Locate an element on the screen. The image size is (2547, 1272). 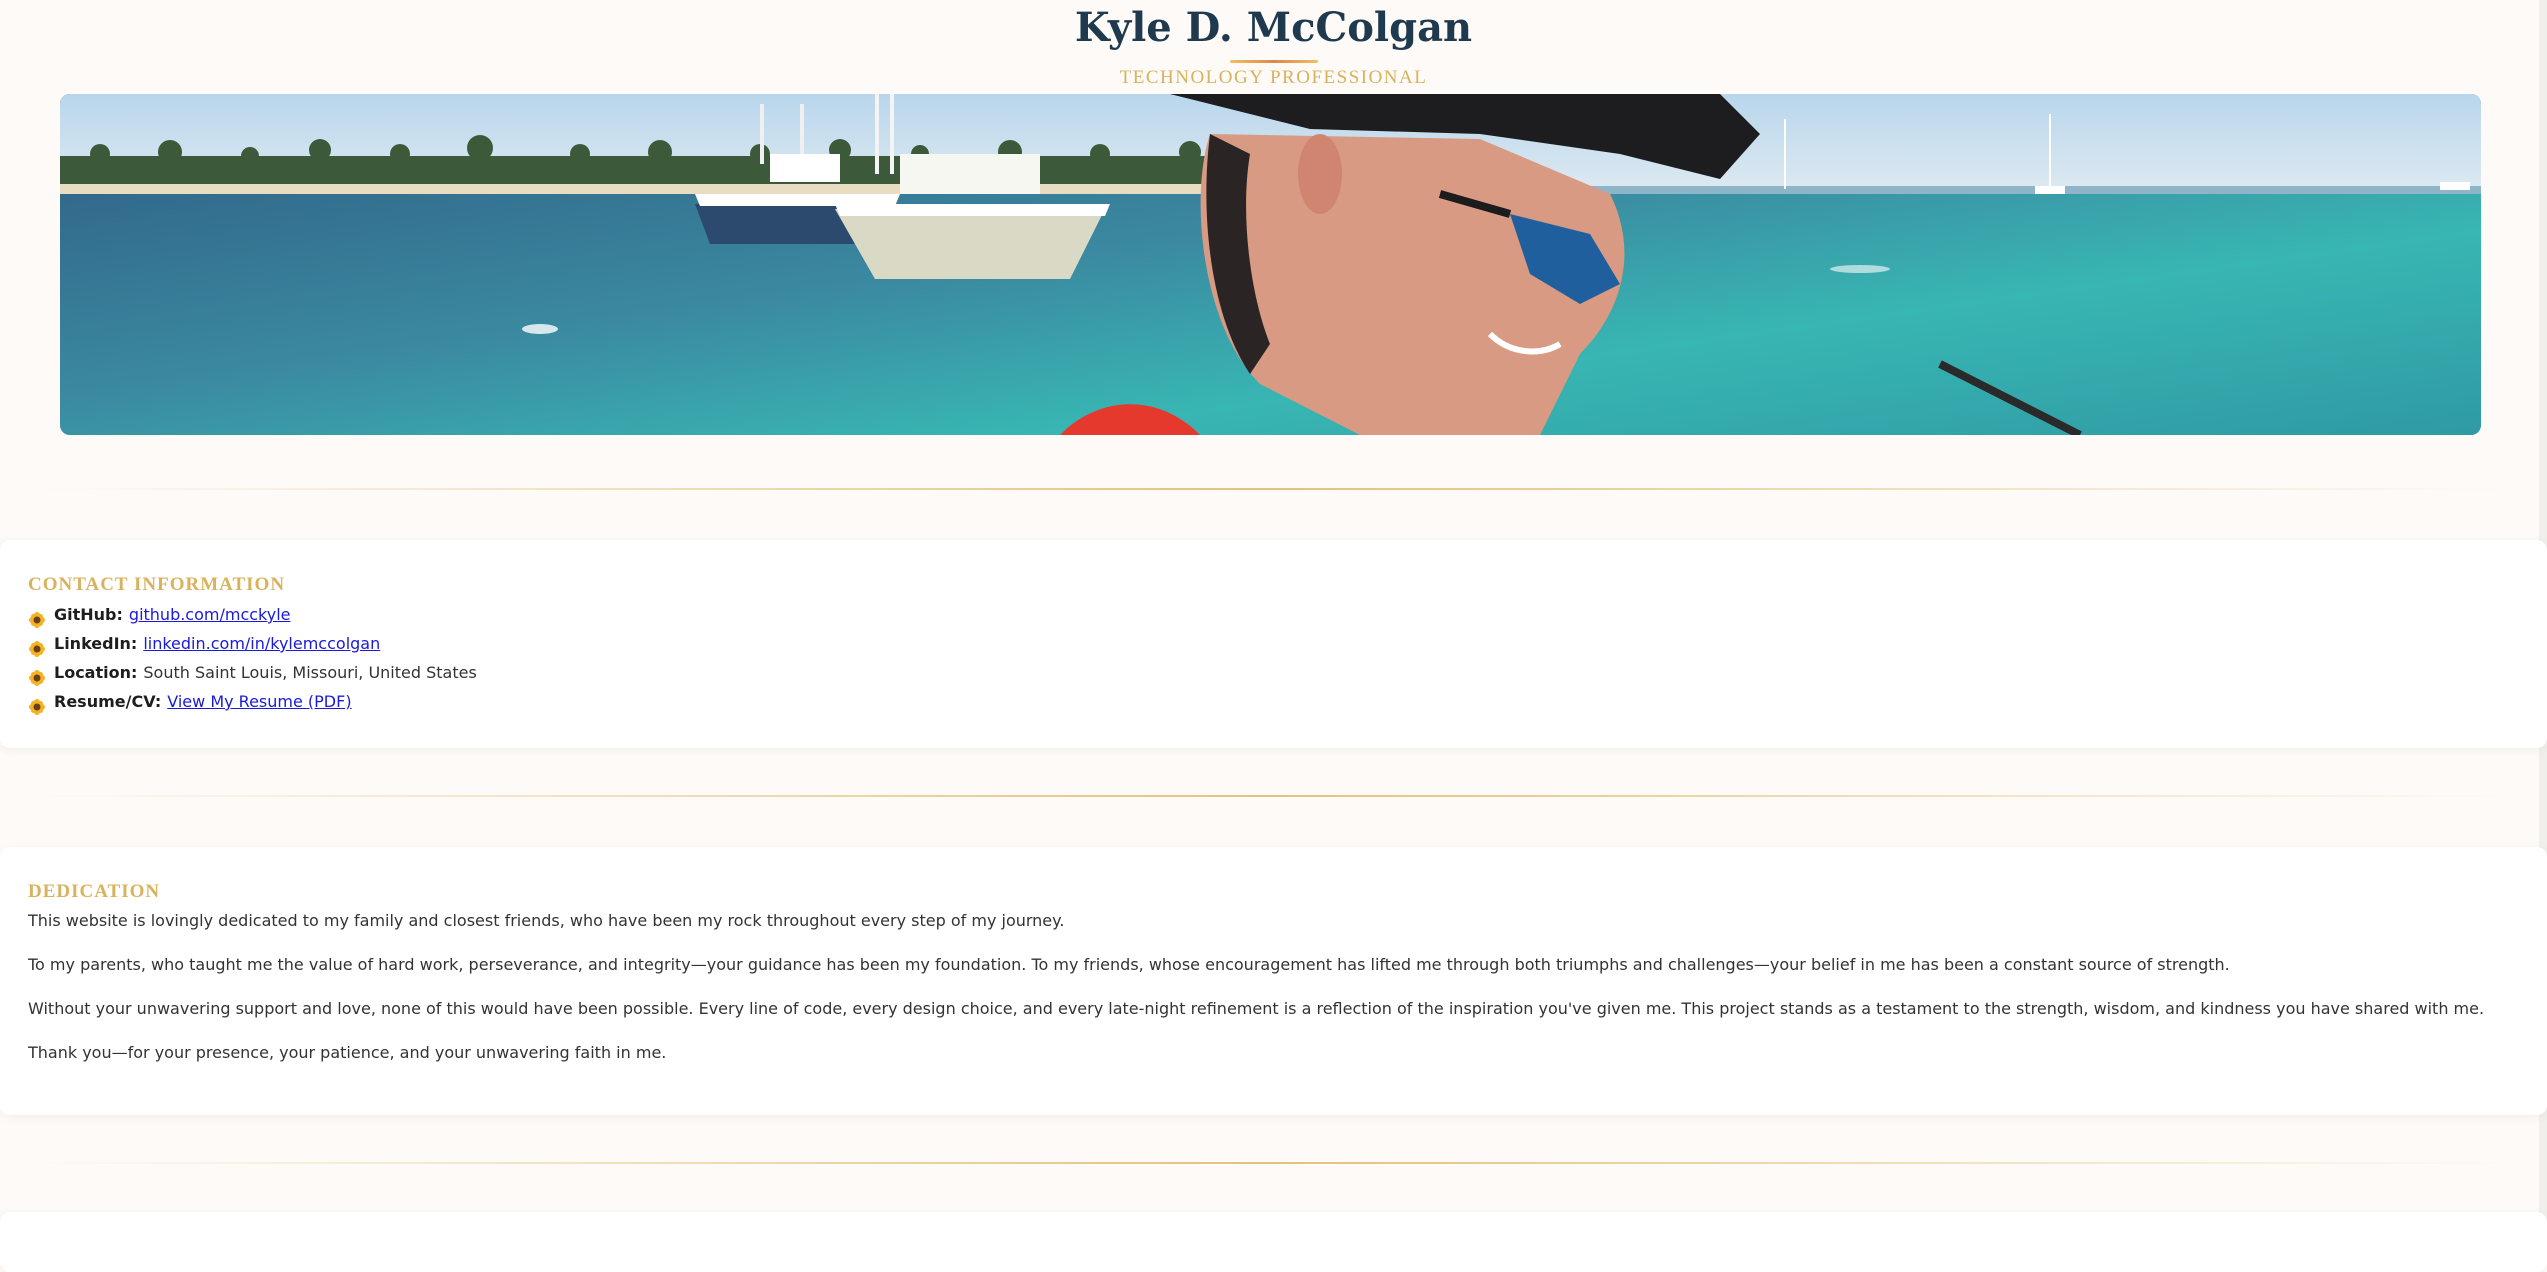
site-tagline: TECHNOLOGY PROFESSIONAL is located at coordinates (1273, 77).